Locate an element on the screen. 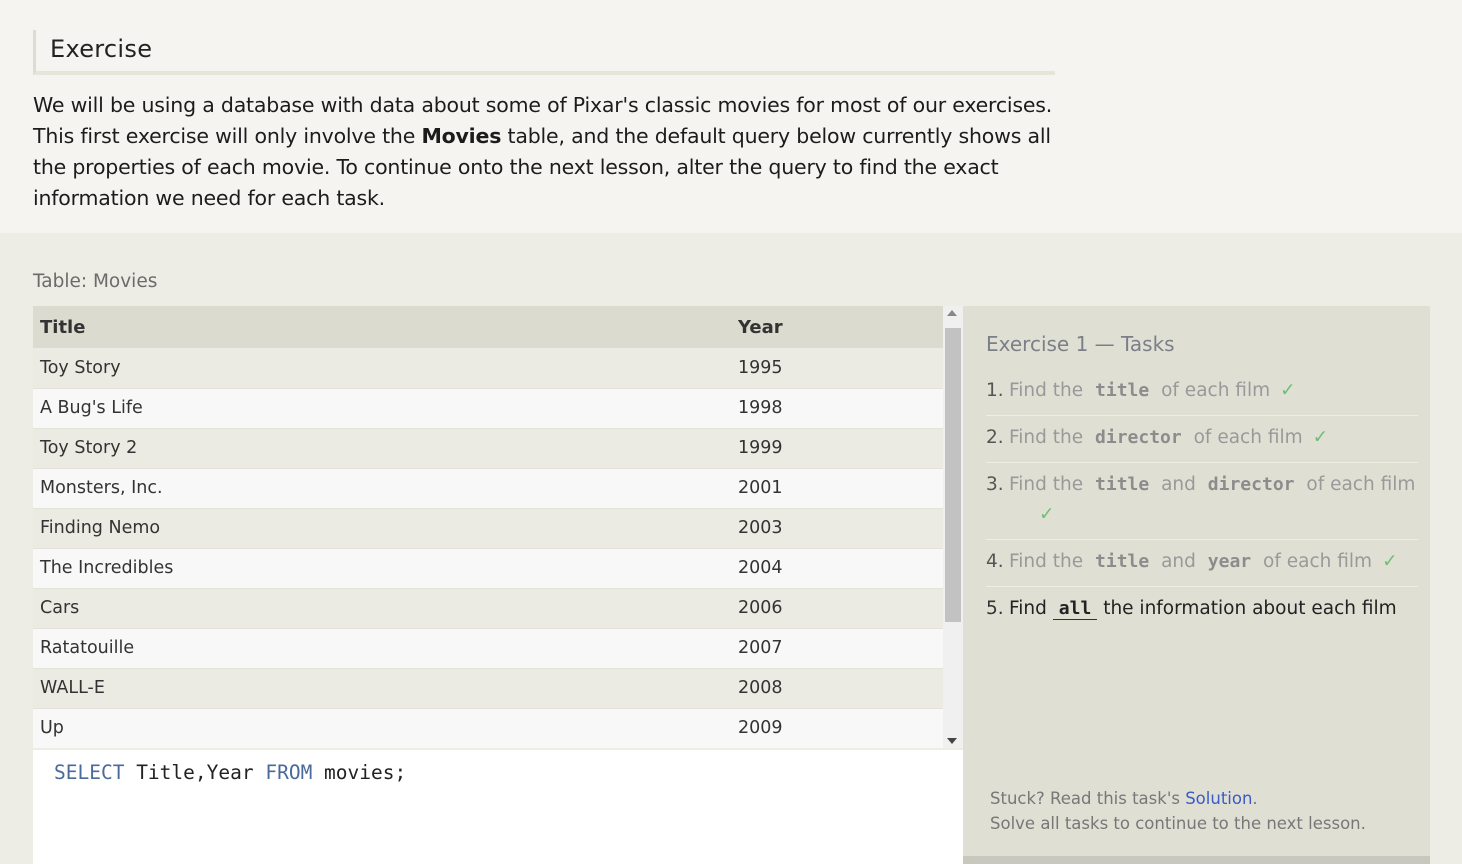  cell-title: Cars is located at coordinates (382, 608).